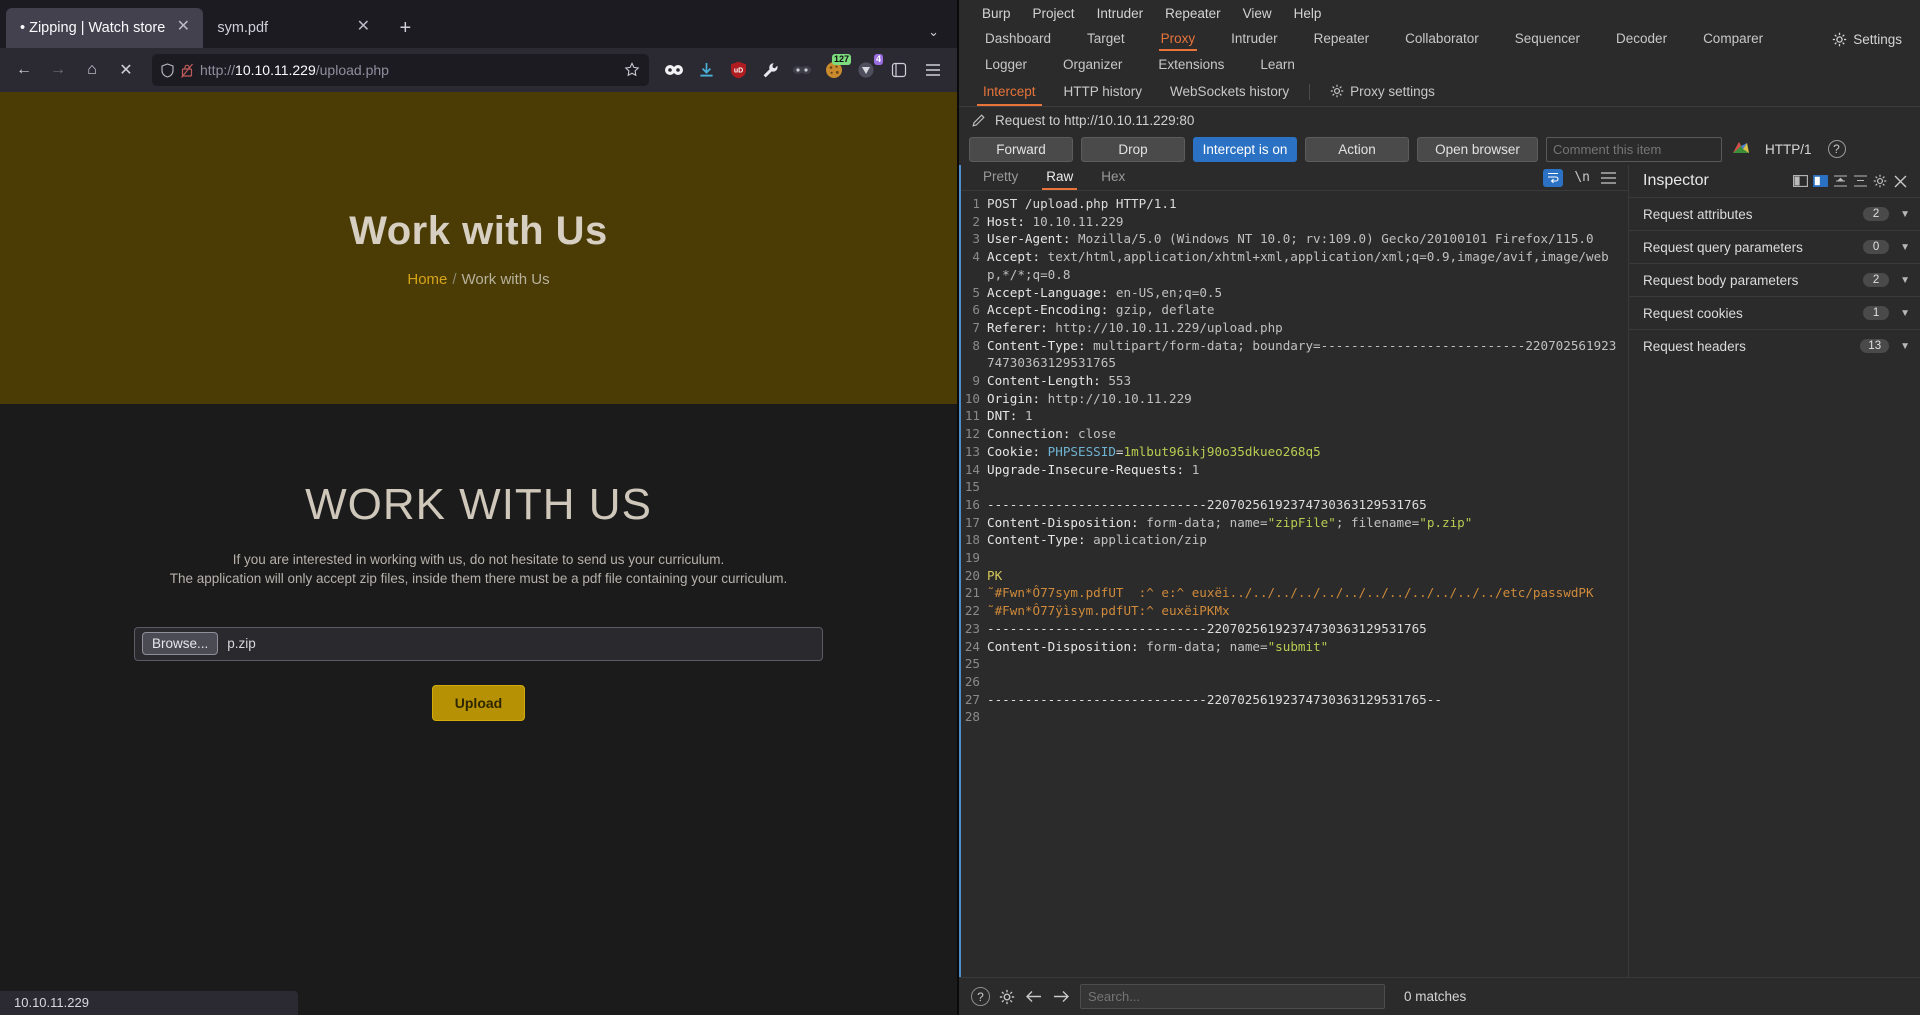 The image size is (1920, 1015). I want to click on settings-button: Settings, so click(1876, 39).